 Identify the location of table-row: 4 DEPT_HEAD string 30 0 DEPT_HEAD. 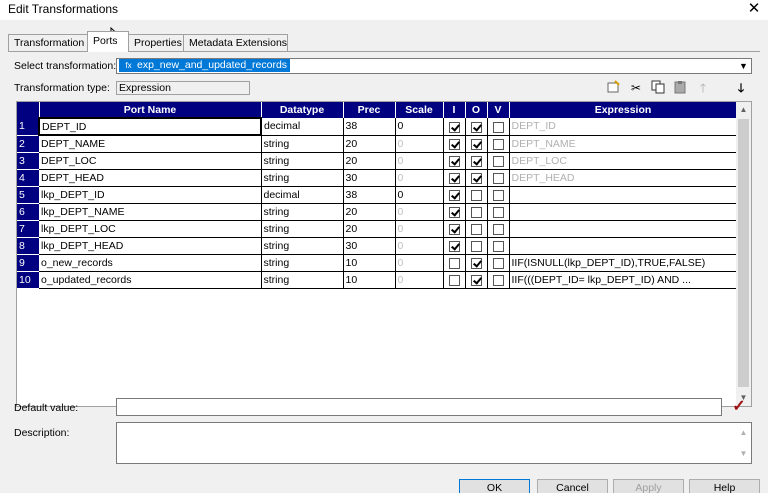
(377, 178).